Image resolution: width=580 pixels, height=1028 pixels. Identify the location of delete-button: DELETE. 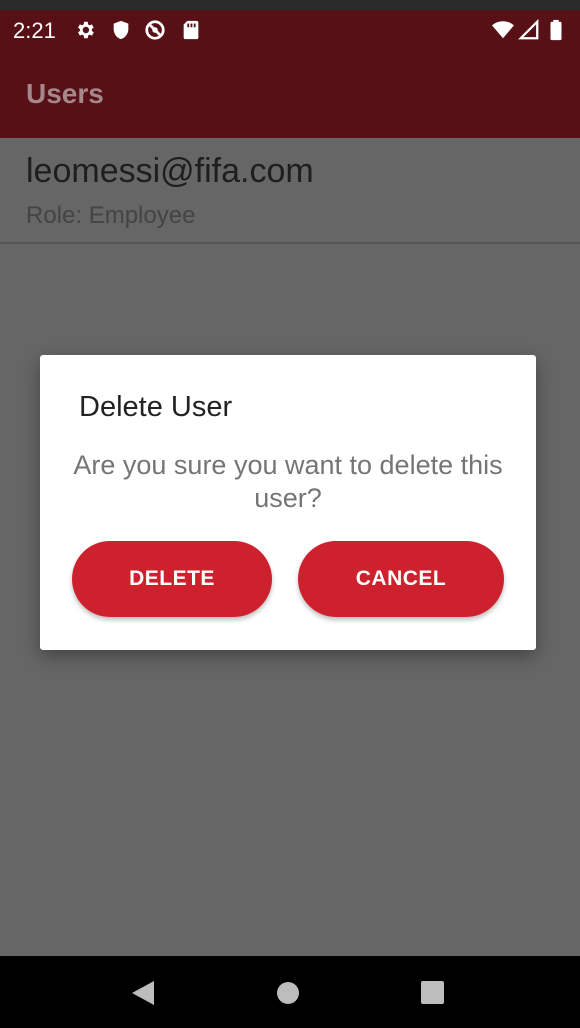
(172, 579).